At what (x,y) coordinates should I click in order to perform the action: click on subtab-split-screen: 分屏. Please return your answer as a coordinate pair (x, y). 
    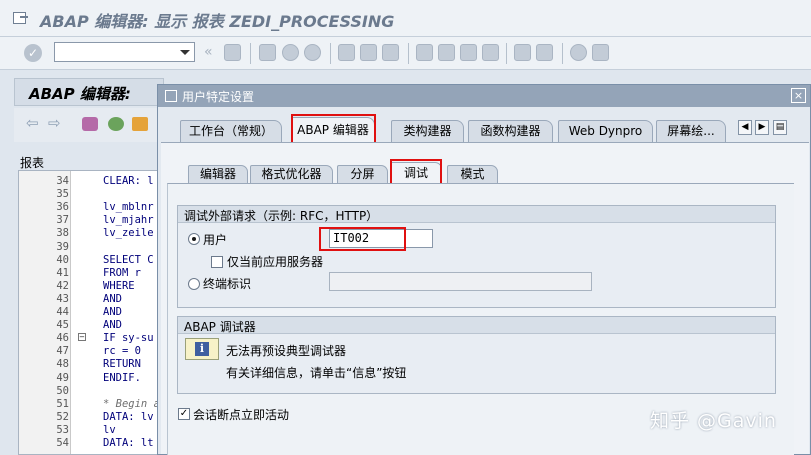
    Looking at the image, I should click on (362, 174).